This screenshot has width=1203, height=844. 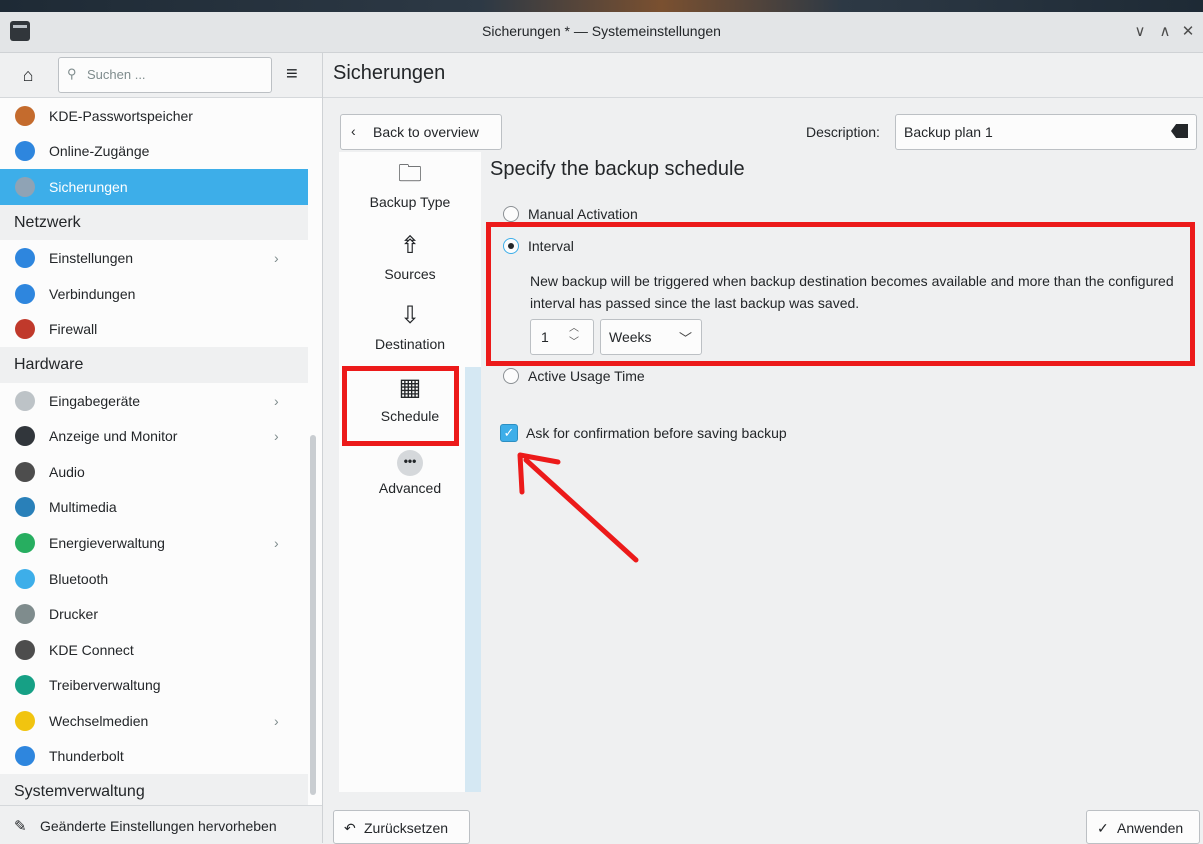 What do you see at coordinates (25, 614) in the screenshot?
I see `printer-icon` at bounding box center [25, 614].